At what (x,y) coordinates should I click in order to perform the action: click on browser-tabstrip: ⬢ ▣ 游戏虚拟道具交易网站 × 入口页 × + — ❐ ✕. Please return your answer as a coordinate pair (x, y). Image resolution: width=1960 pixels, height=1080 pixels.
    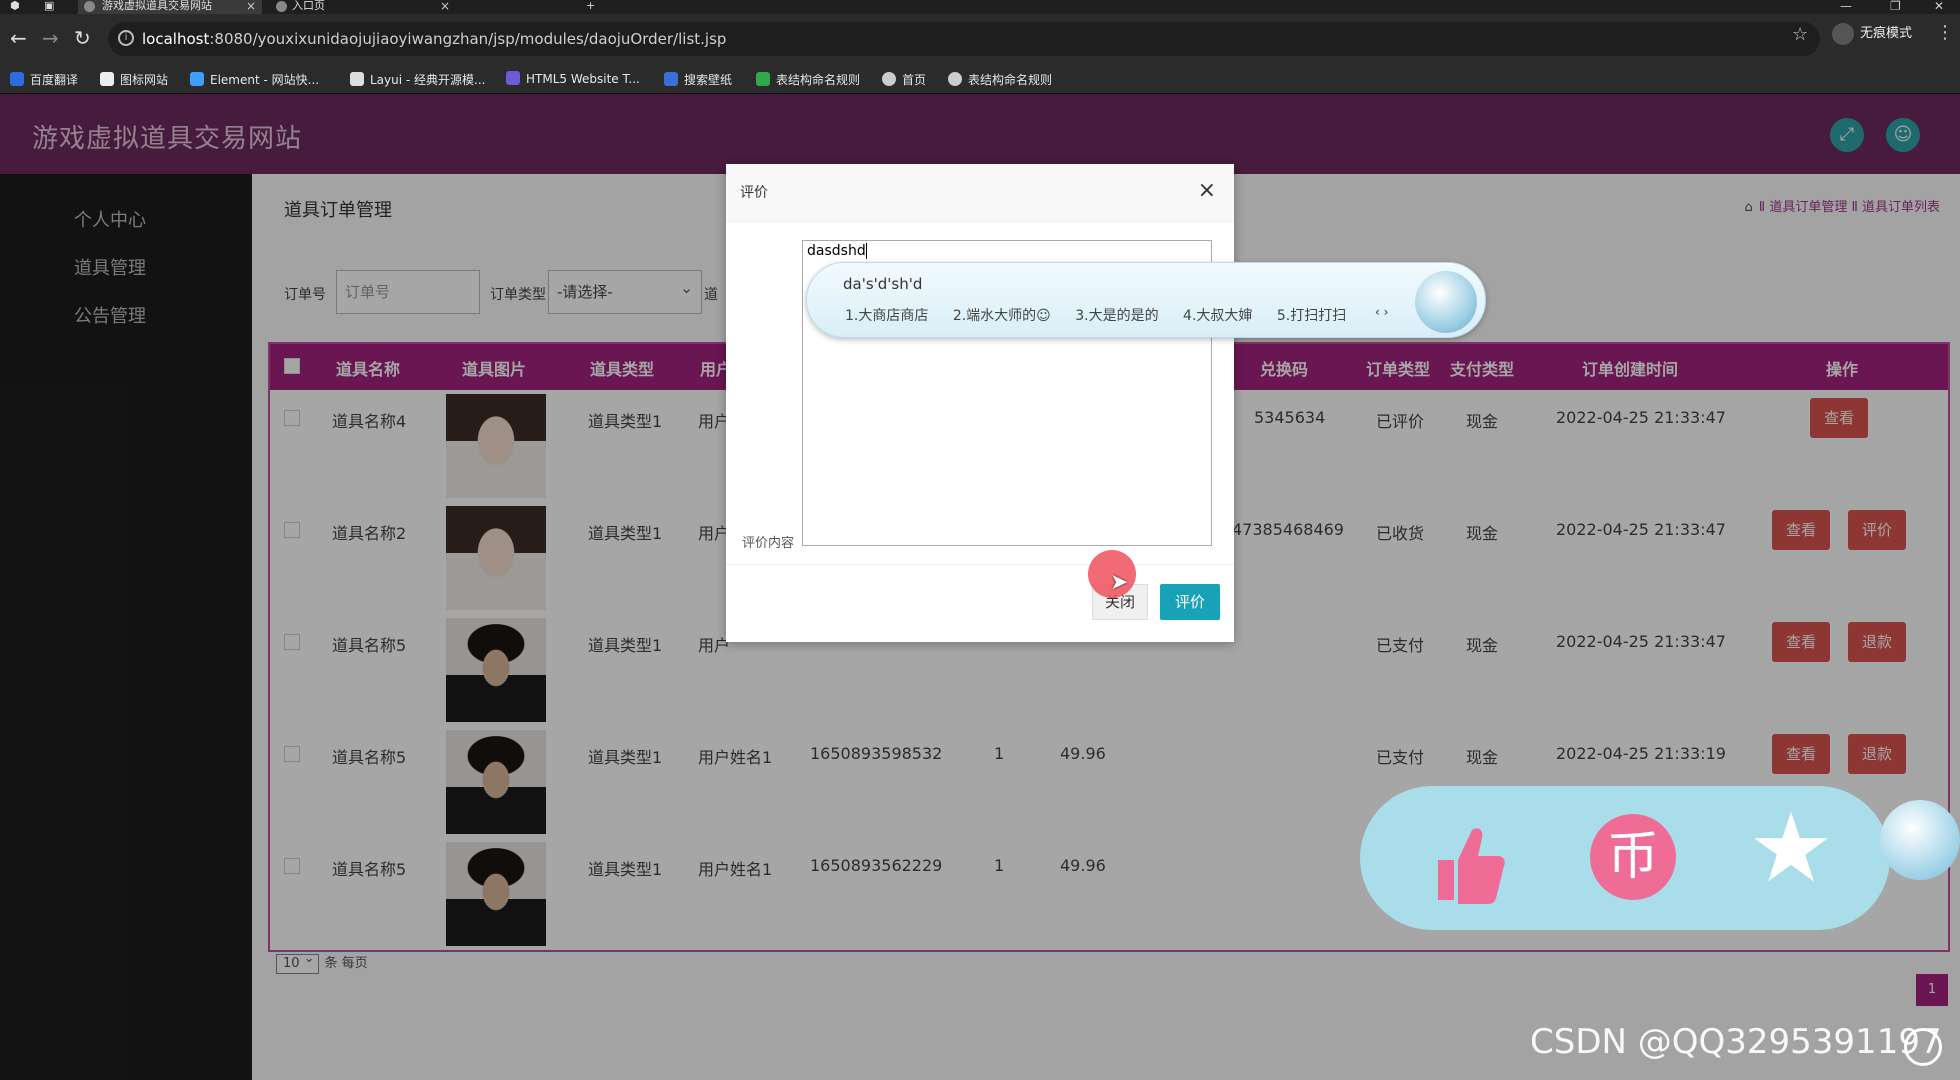
    Looking at the image, I should click on (980, 7).